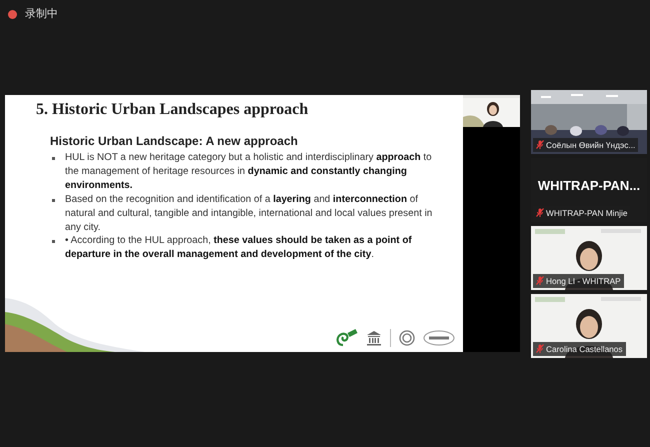 Image resolution: width=650 pixels, height=447 pixels. What do you see at coordinates (407, 338) in the screenshot?
I see `emblem-icon` at bounding box center [407, 338].